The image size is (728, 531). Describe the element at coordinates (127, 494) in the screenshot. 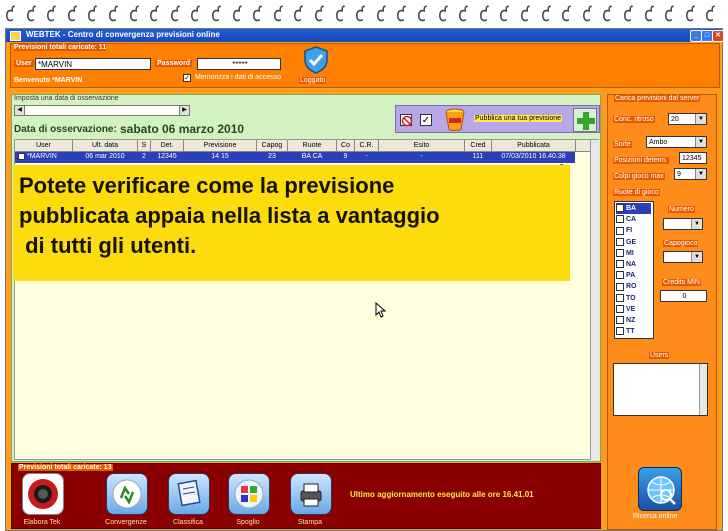

I see `recycle-icon` at that location.